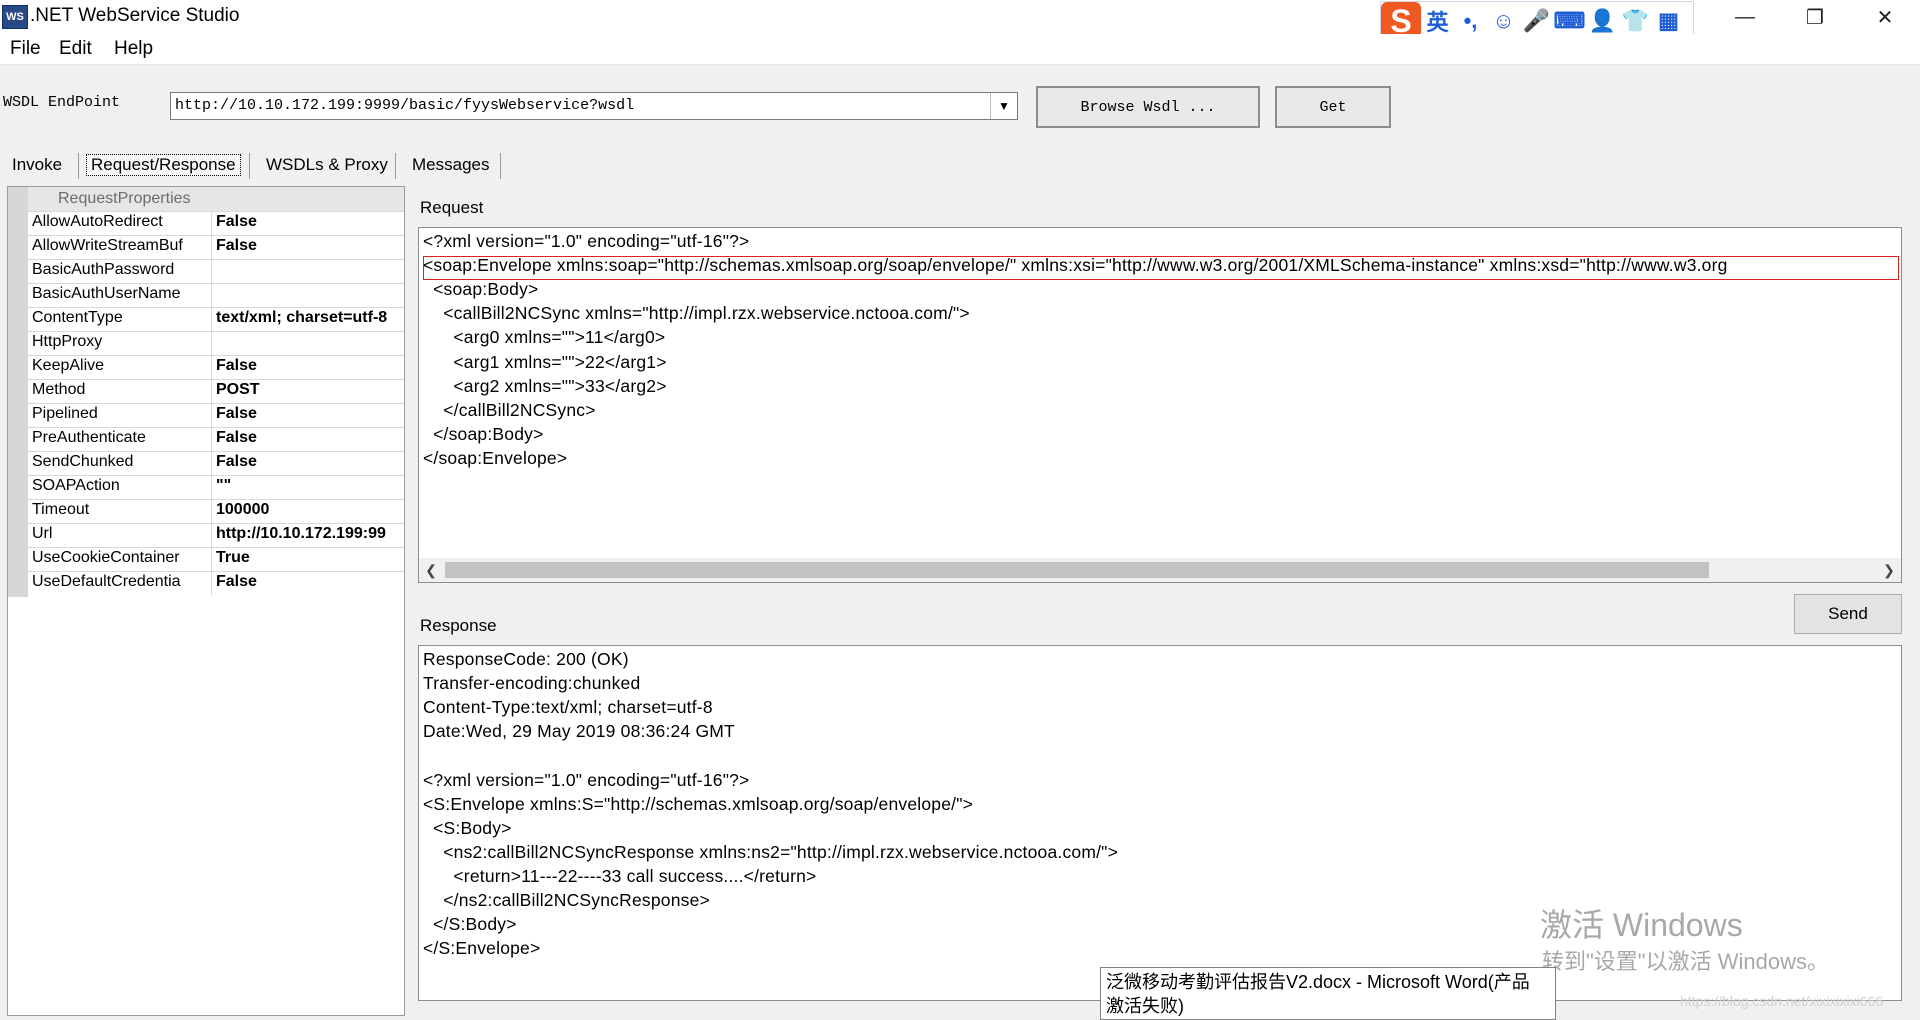 Image resolution: width=1920 pixels, height=1020 pixels. Describe the element at coordinates (42, 533) in the screenshot. I see `property-name: Url` at that location.